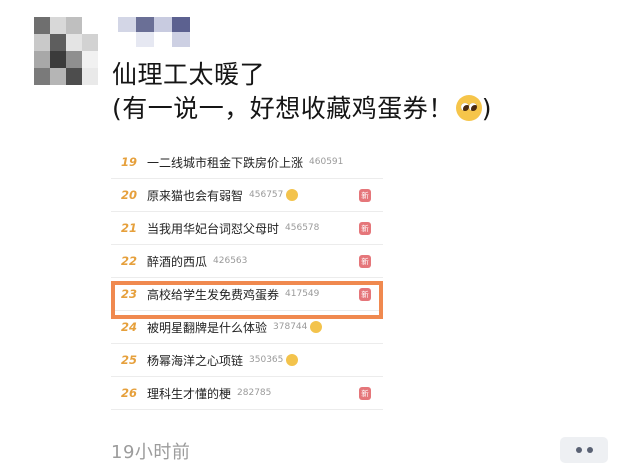 This screenshot has height=476, width=640. What do you see at coordinates (213, 228) in the screenshot?
I see `item-title: 当我用华妃台词怼父母时` at bounding box center [213, 228].